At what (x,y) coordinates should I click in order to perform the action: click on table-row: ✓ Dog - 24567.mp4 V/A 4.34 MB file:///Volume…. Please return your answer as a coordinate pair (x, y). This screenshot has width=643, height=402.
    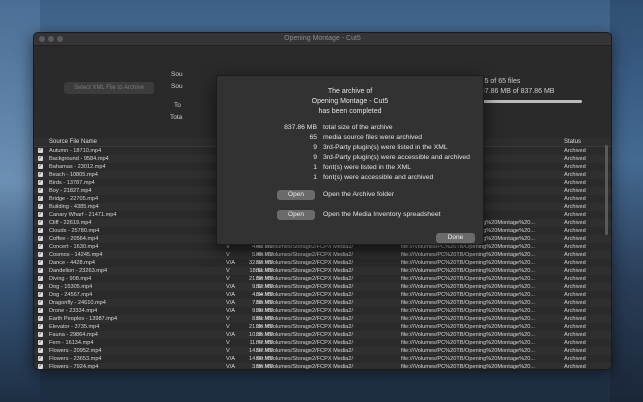
    Looking at the image, I should click on (322, 295).